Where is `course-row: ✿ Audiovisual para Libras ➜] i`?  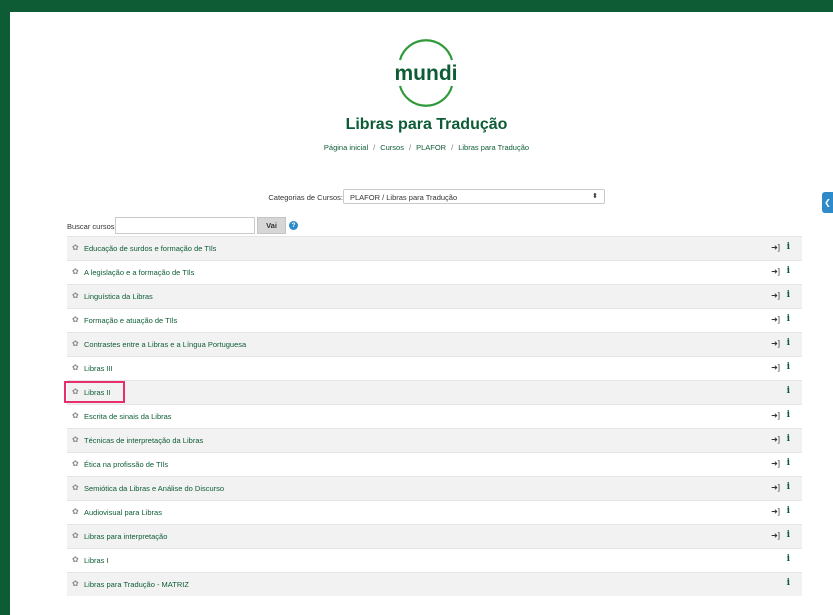 course-row: ✿ Audiovisual para Libras ➜] i is located at coordinates (434, 512).